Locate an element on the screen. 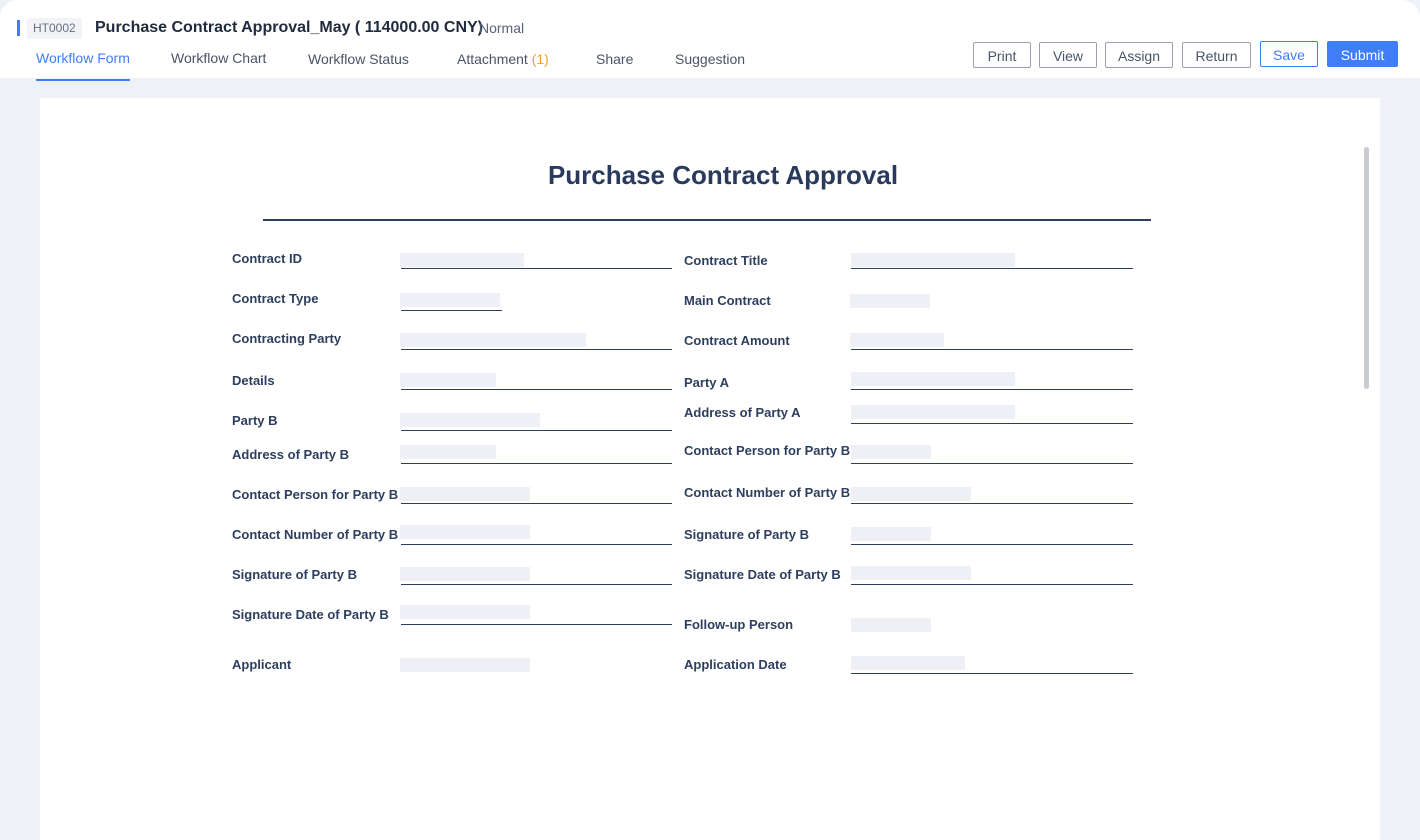 This screenshot has height=840, width=1420. tab-label: Share is located at coordinates (615, 59).